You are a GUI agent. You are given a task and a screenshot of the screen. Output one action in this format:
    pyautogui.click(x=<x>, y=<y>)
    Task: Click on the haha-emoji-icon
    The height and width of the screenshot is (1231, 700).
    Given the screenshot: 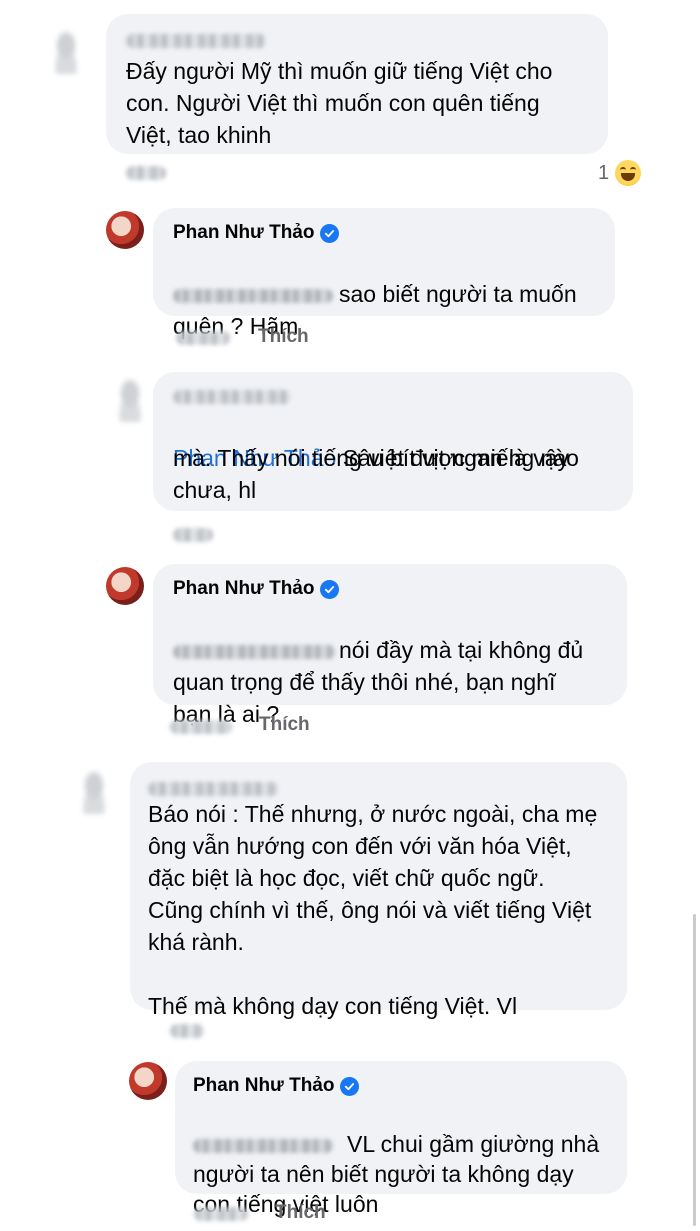 What is the action you would take?
    pyautogui.click(x=628, y=173)
    